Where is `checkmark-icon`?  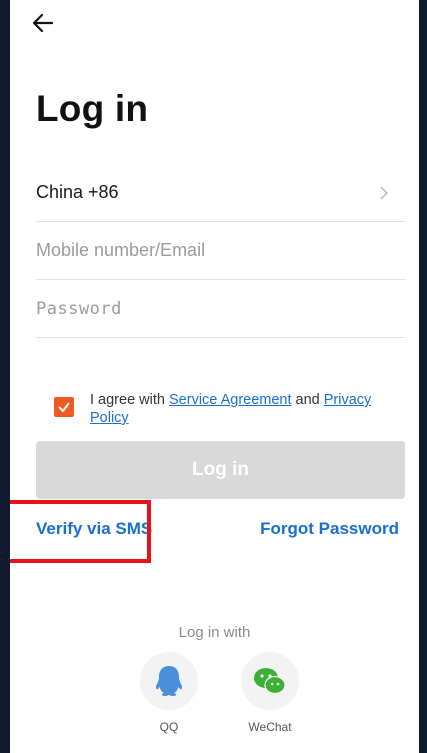
checkmark-icon is located at coordinates (64, 407).